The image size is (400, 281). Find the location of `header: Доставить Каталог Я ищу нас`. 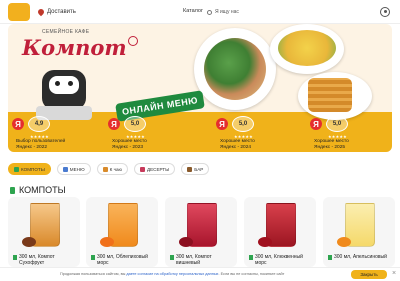

header: Доставить Каталог Я ищу нас is located at coordinates (200, 12).